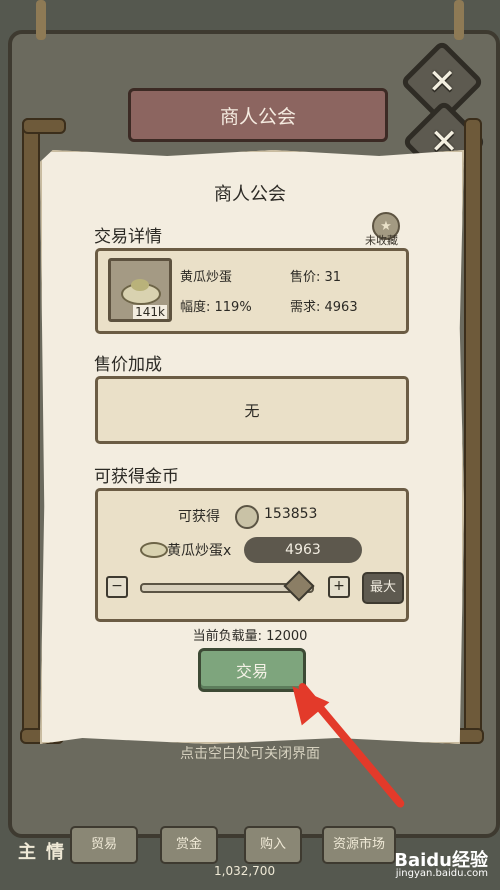 The width and height of the screenshot is (500, 890). I want to click on obtainable-label: 可获得, so click(199, 517).